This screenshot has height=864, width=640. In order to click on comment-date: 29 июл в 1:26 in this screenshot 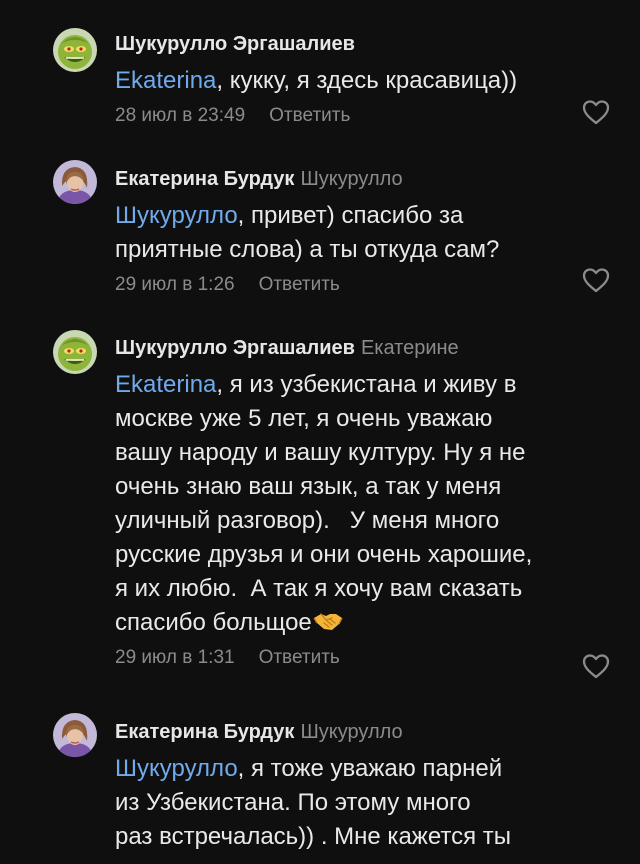, I will do `click(175, 284)`.